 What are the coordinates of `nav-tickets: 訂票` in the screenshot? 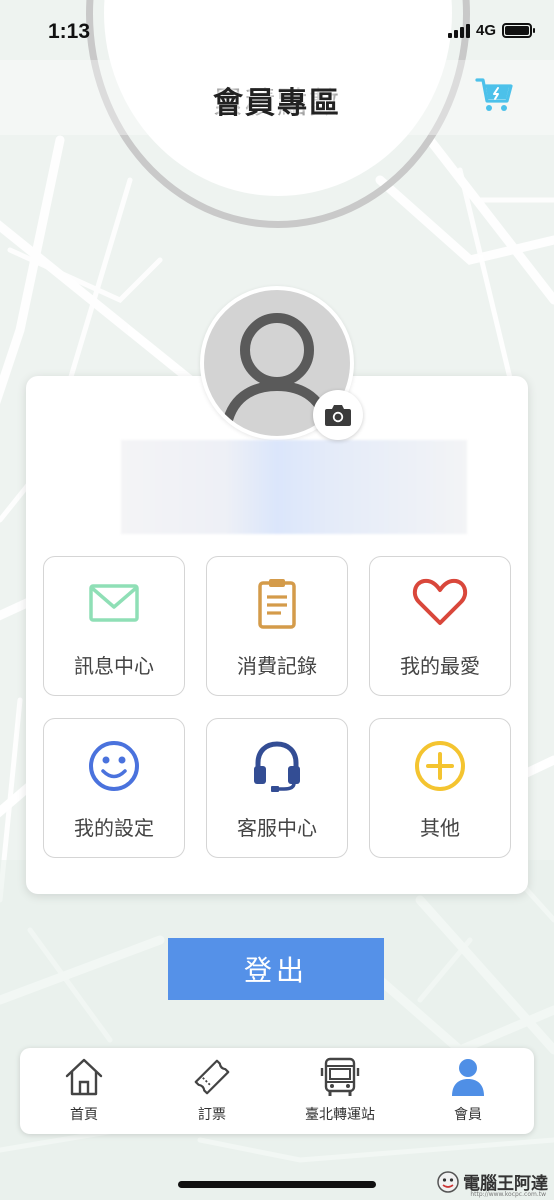 It's located at (212, 1091).